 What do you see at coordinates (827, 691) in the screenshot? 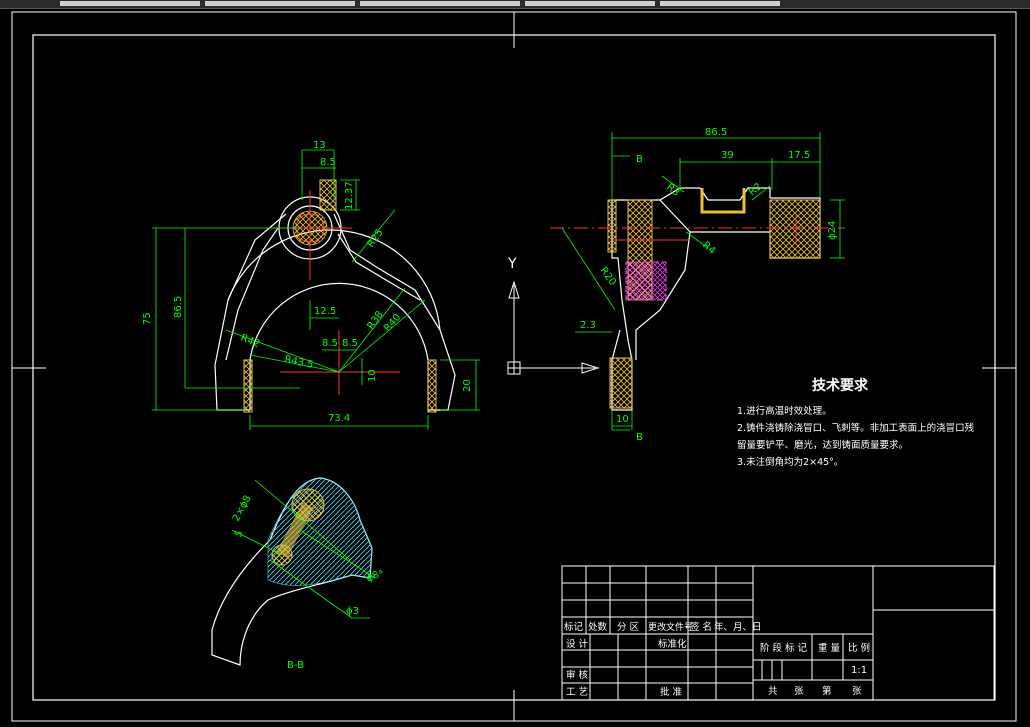
I see `svg-text: 第` at bounding box center [827, 691].